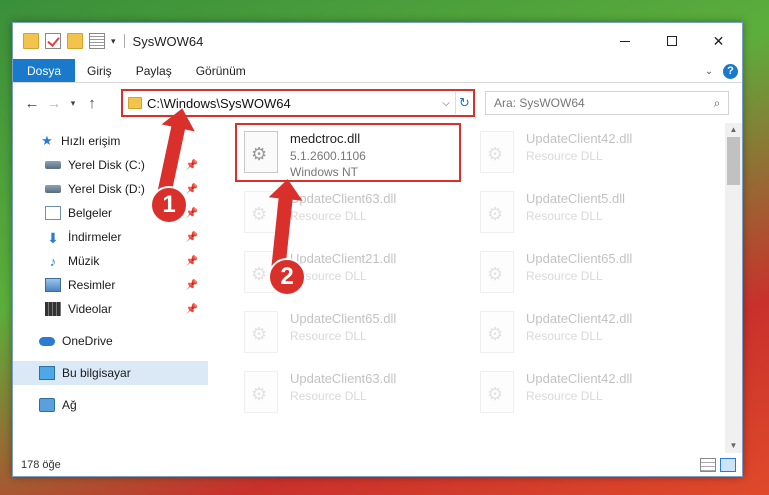  Describe the element at coordinates (733, 446) in the screenshot. I see `scroll-down-icon: ▼` at that location.